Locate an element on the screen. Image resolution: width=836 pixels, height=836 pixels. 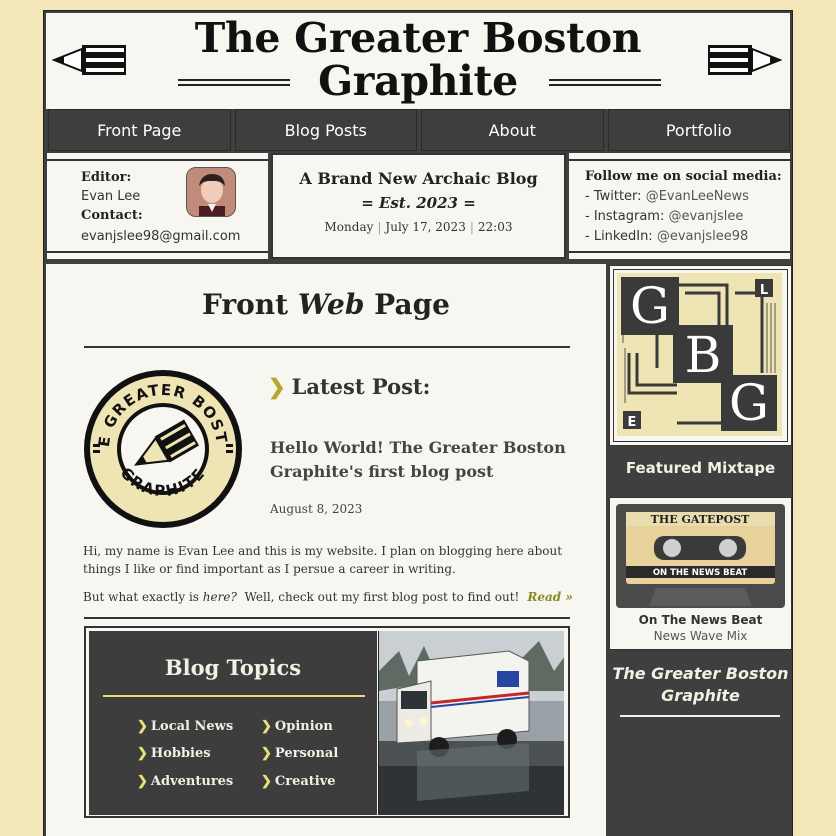
social-link-linkedin: - LinkedIn: @evanjslee98 is located at coordinates (666, 236).